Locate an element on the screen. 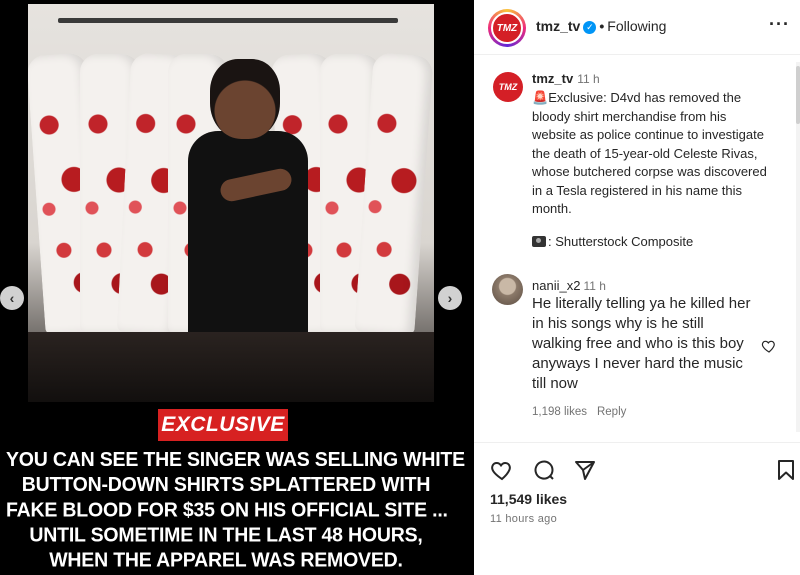 Image resolution: width=800 pixels, height=575 pixels. caption-avatar: TMZ is located at coordinates (508, 87).